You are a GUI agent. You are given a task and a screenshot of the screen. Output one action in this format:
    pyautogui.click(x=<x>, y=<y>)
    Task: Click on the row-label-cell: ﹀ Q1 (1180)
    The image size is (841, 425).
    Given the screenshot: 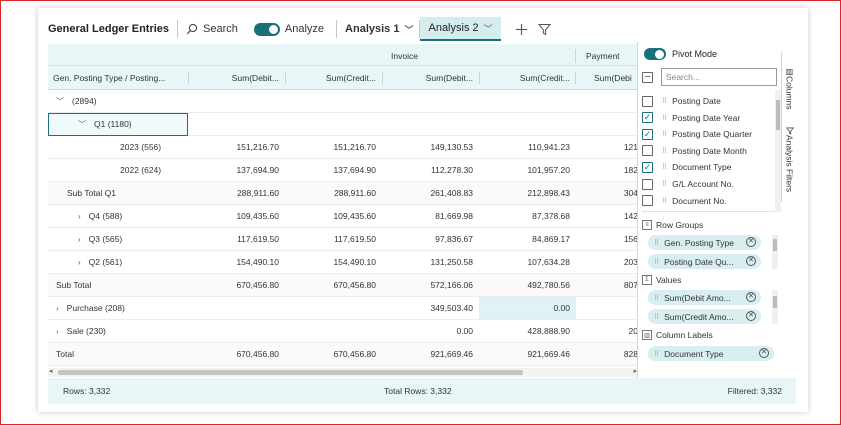 What is the action you would take?
    pyautogui.click(x=133, y=124)
    